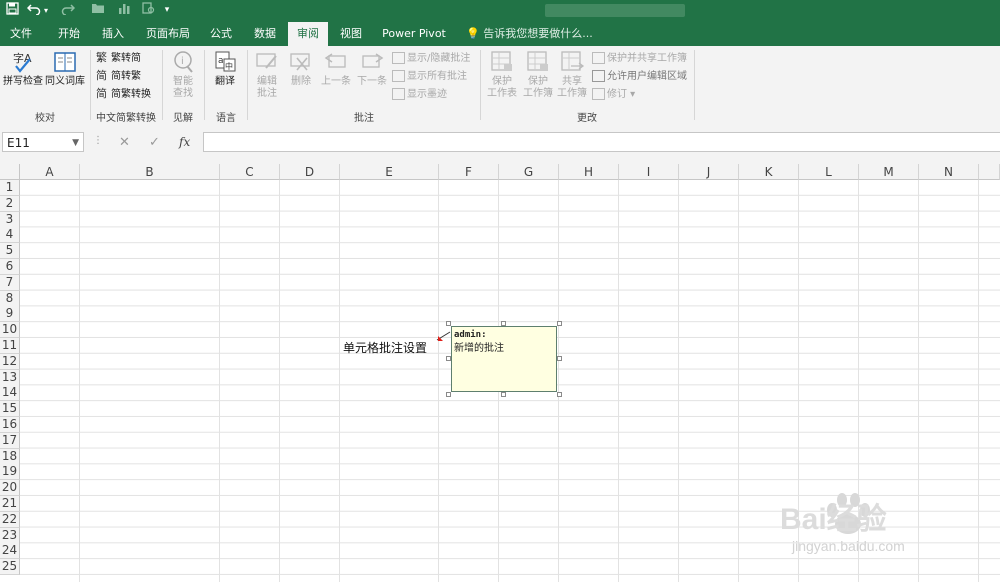 The width and height of the screenshot is (1000, 582). What do you see at coordinates (502, 75) in the screenshot?
I see `protect-sheet-button: 保护 工作表` at bounding box center [502, 75].